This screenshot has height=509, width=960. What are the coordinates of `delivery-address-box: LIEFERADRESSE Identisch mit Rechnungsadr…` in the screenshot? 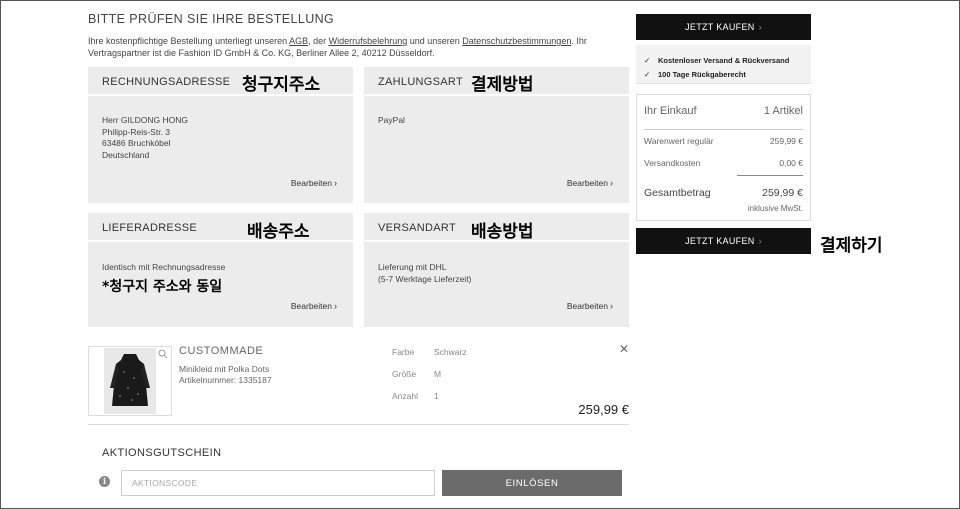 It's located at (220, 270).